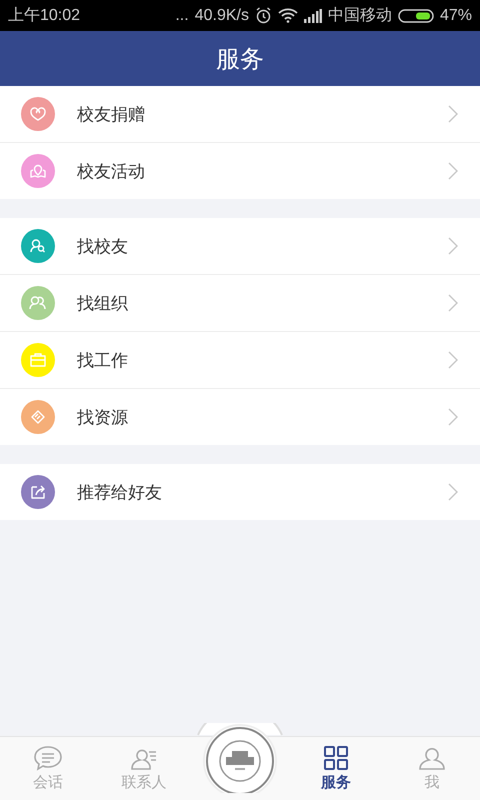  I want to click on menu-label: 推荐给好友, so click(120, 493).